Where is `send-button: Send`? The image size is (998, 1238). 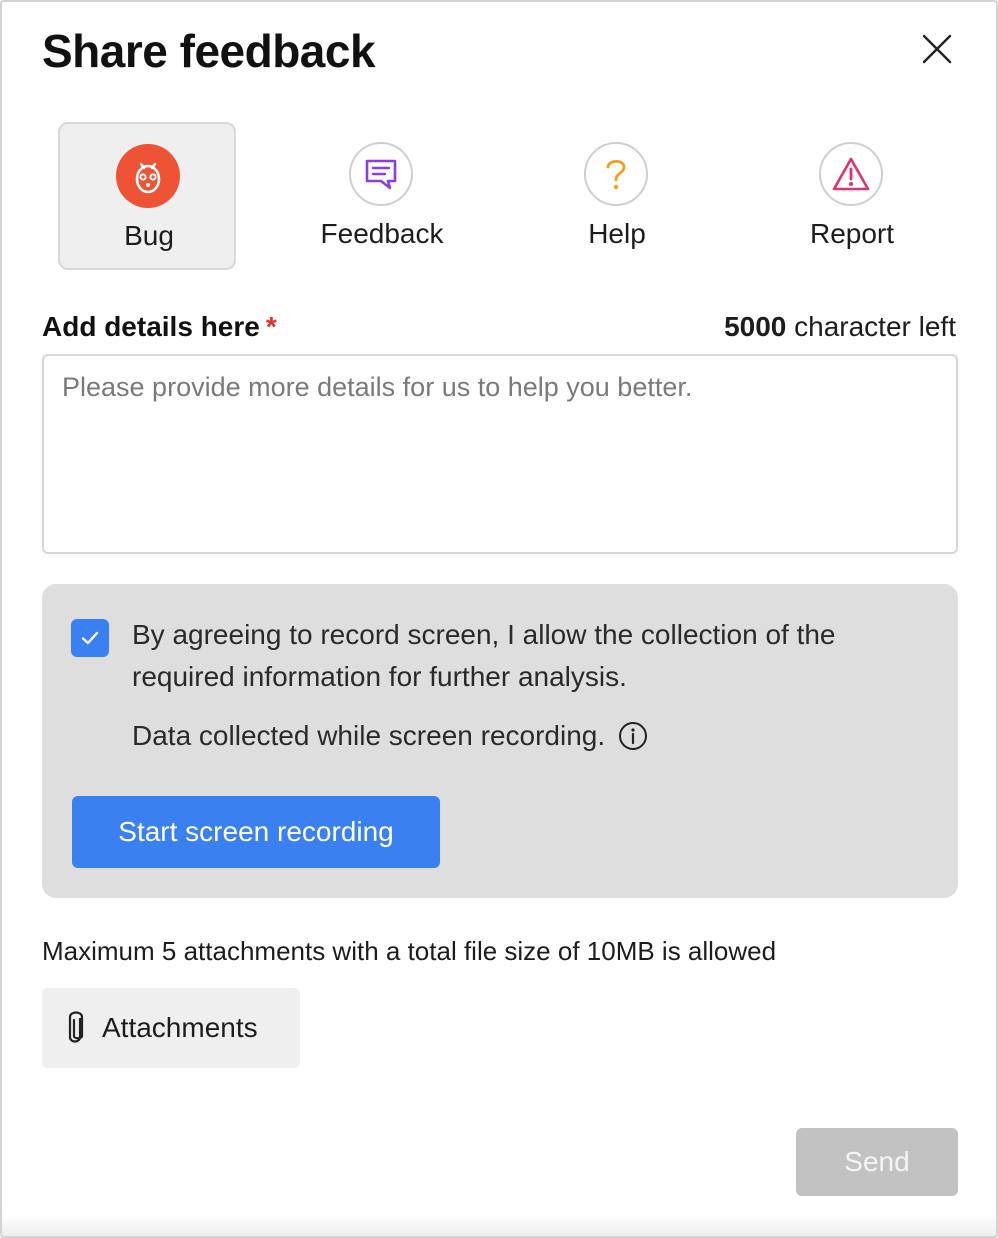 send-button: Send is located at coordinates (877, 1162).